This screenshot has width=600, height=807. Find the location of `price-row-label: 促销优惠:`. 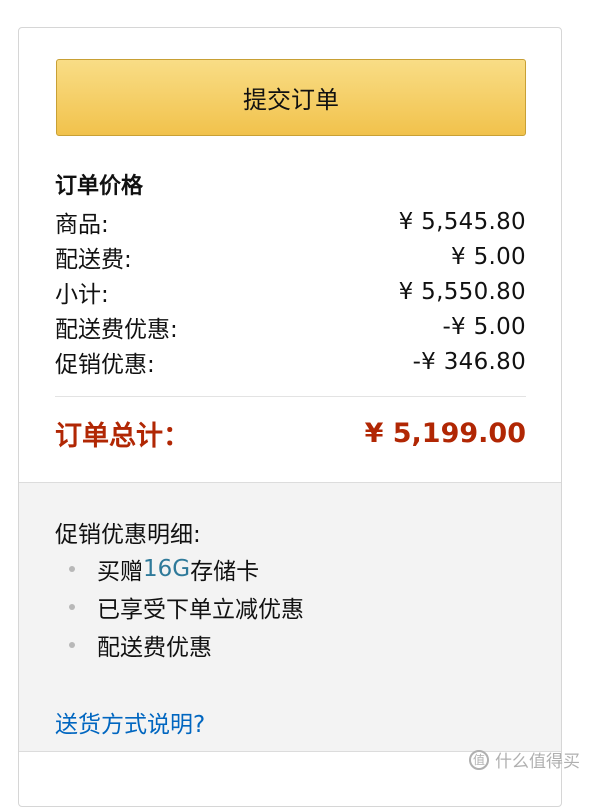

price-row-label: 促销优惠: is located at coordinates (105, 364).